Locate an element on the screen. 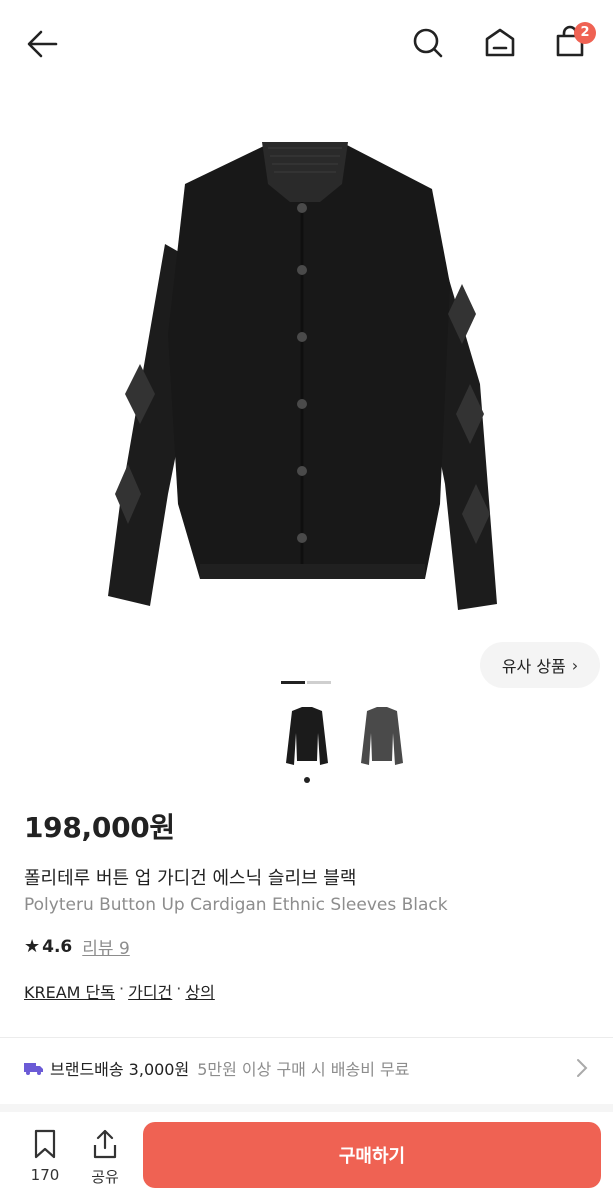 The height and width of the screenshot is (1200, 613). rating-score: 4.6 is located at coordinates (57, 946).